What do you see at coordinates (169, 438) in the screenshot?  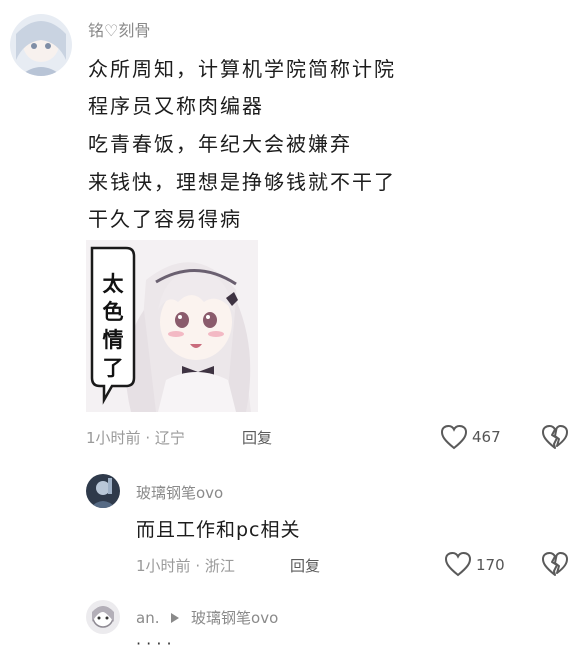 I see `comment-location: 辽宁` at bounding box center [169, 438].